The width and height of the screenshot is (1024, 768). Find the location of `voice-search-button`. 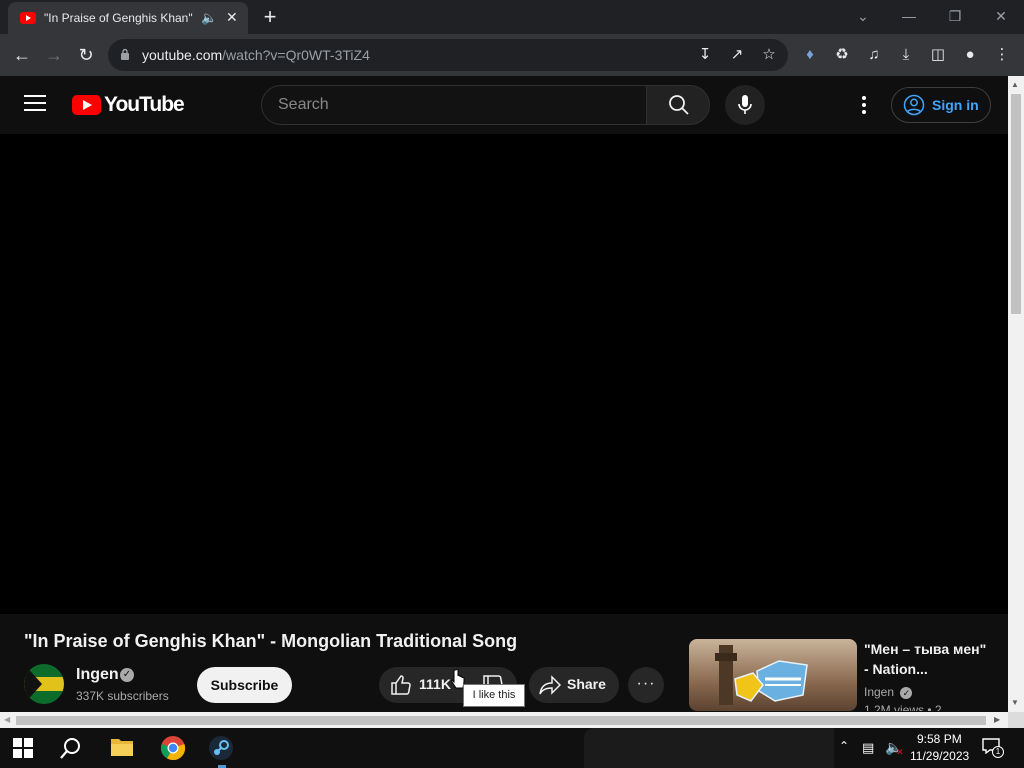

voice-search-button is located at coordinates (745, 105).